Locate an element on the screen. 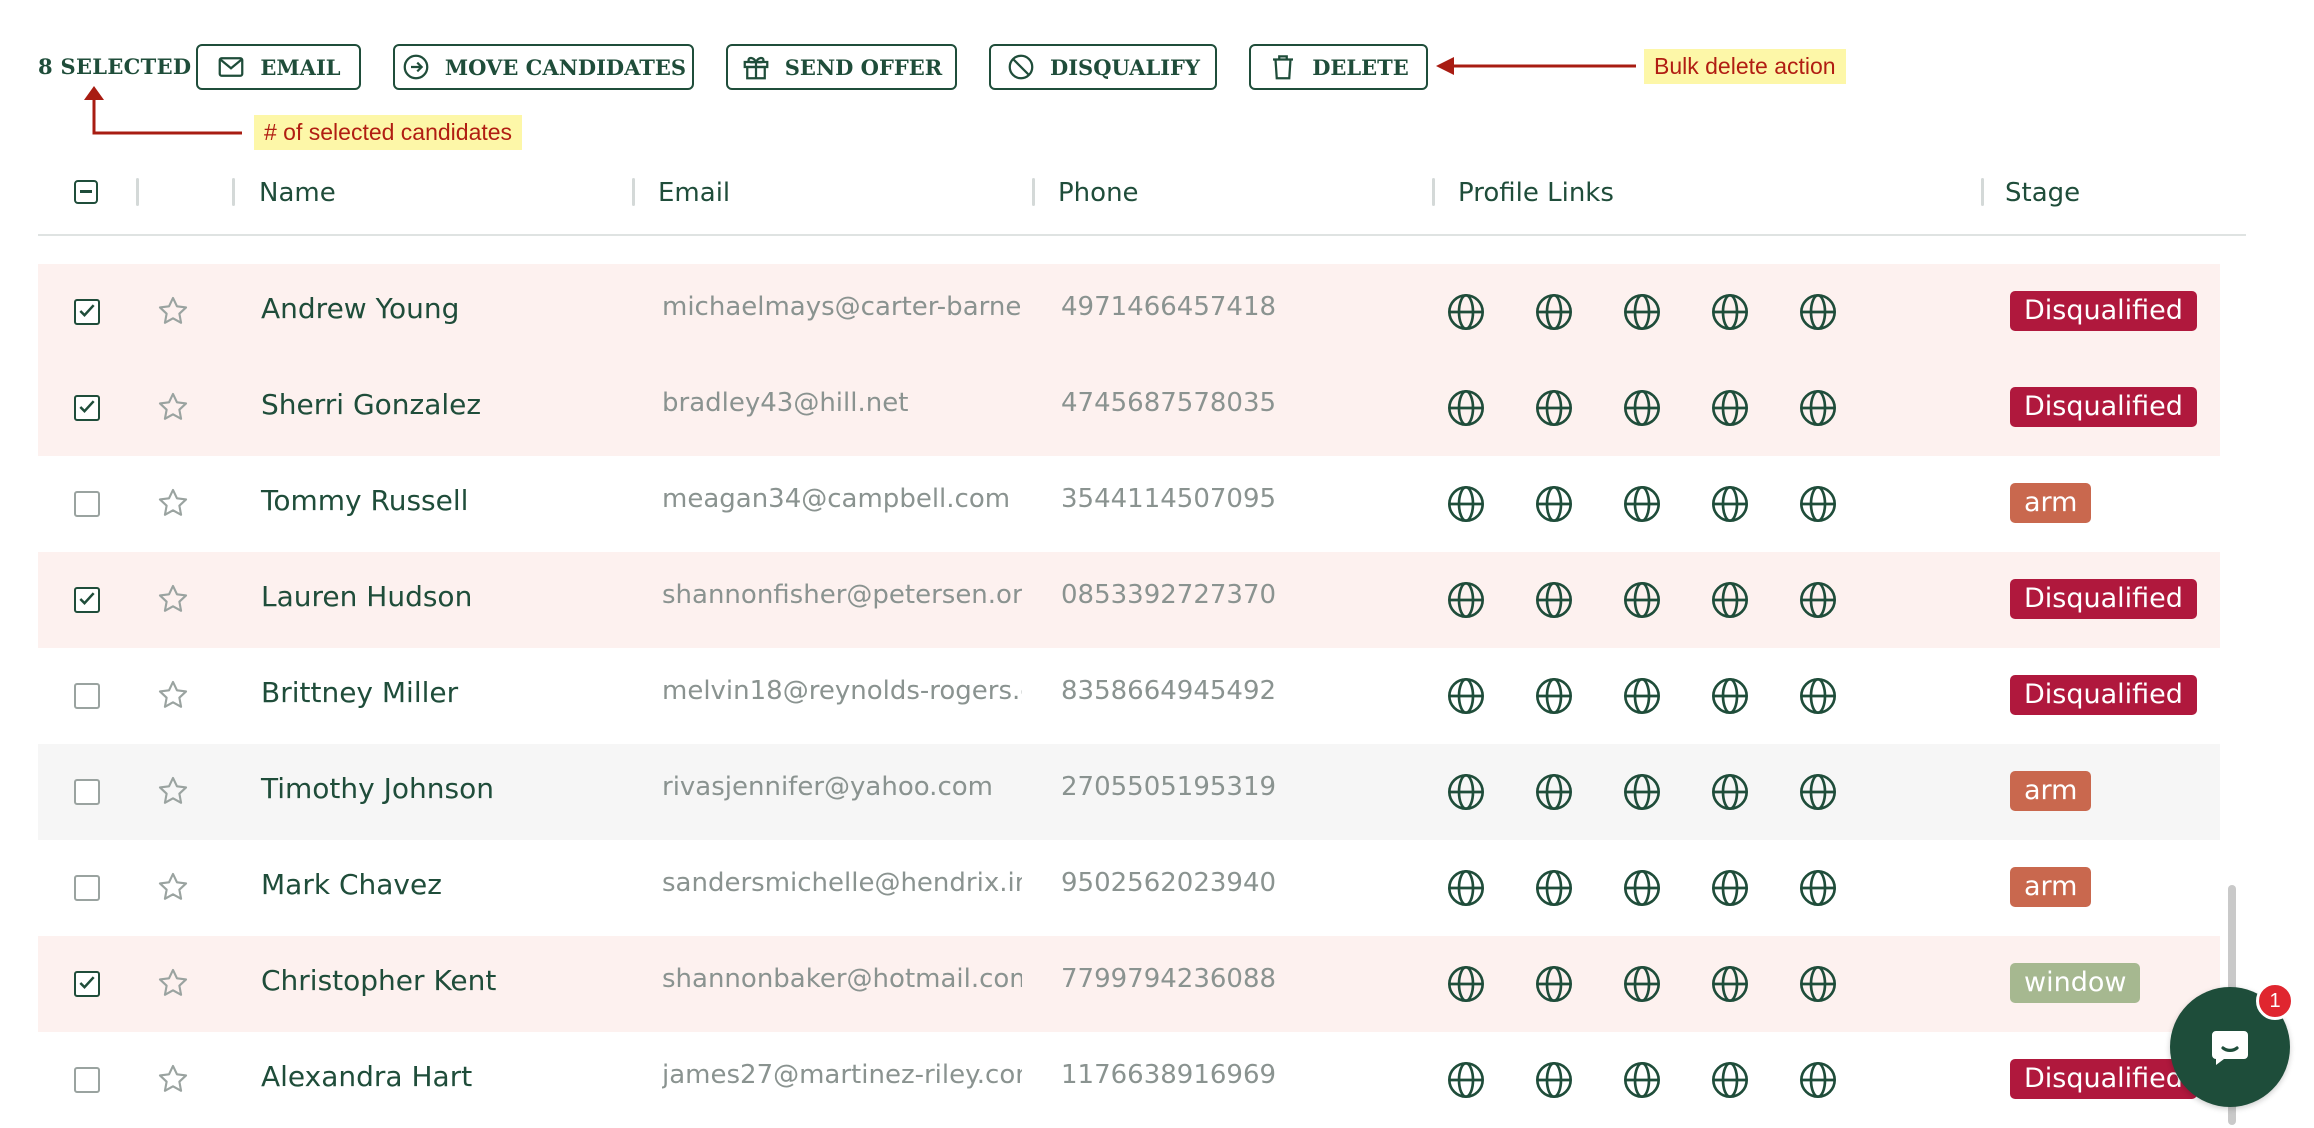  candidate-name: Sherri Gonzalez is located at coordinates (371, 404).